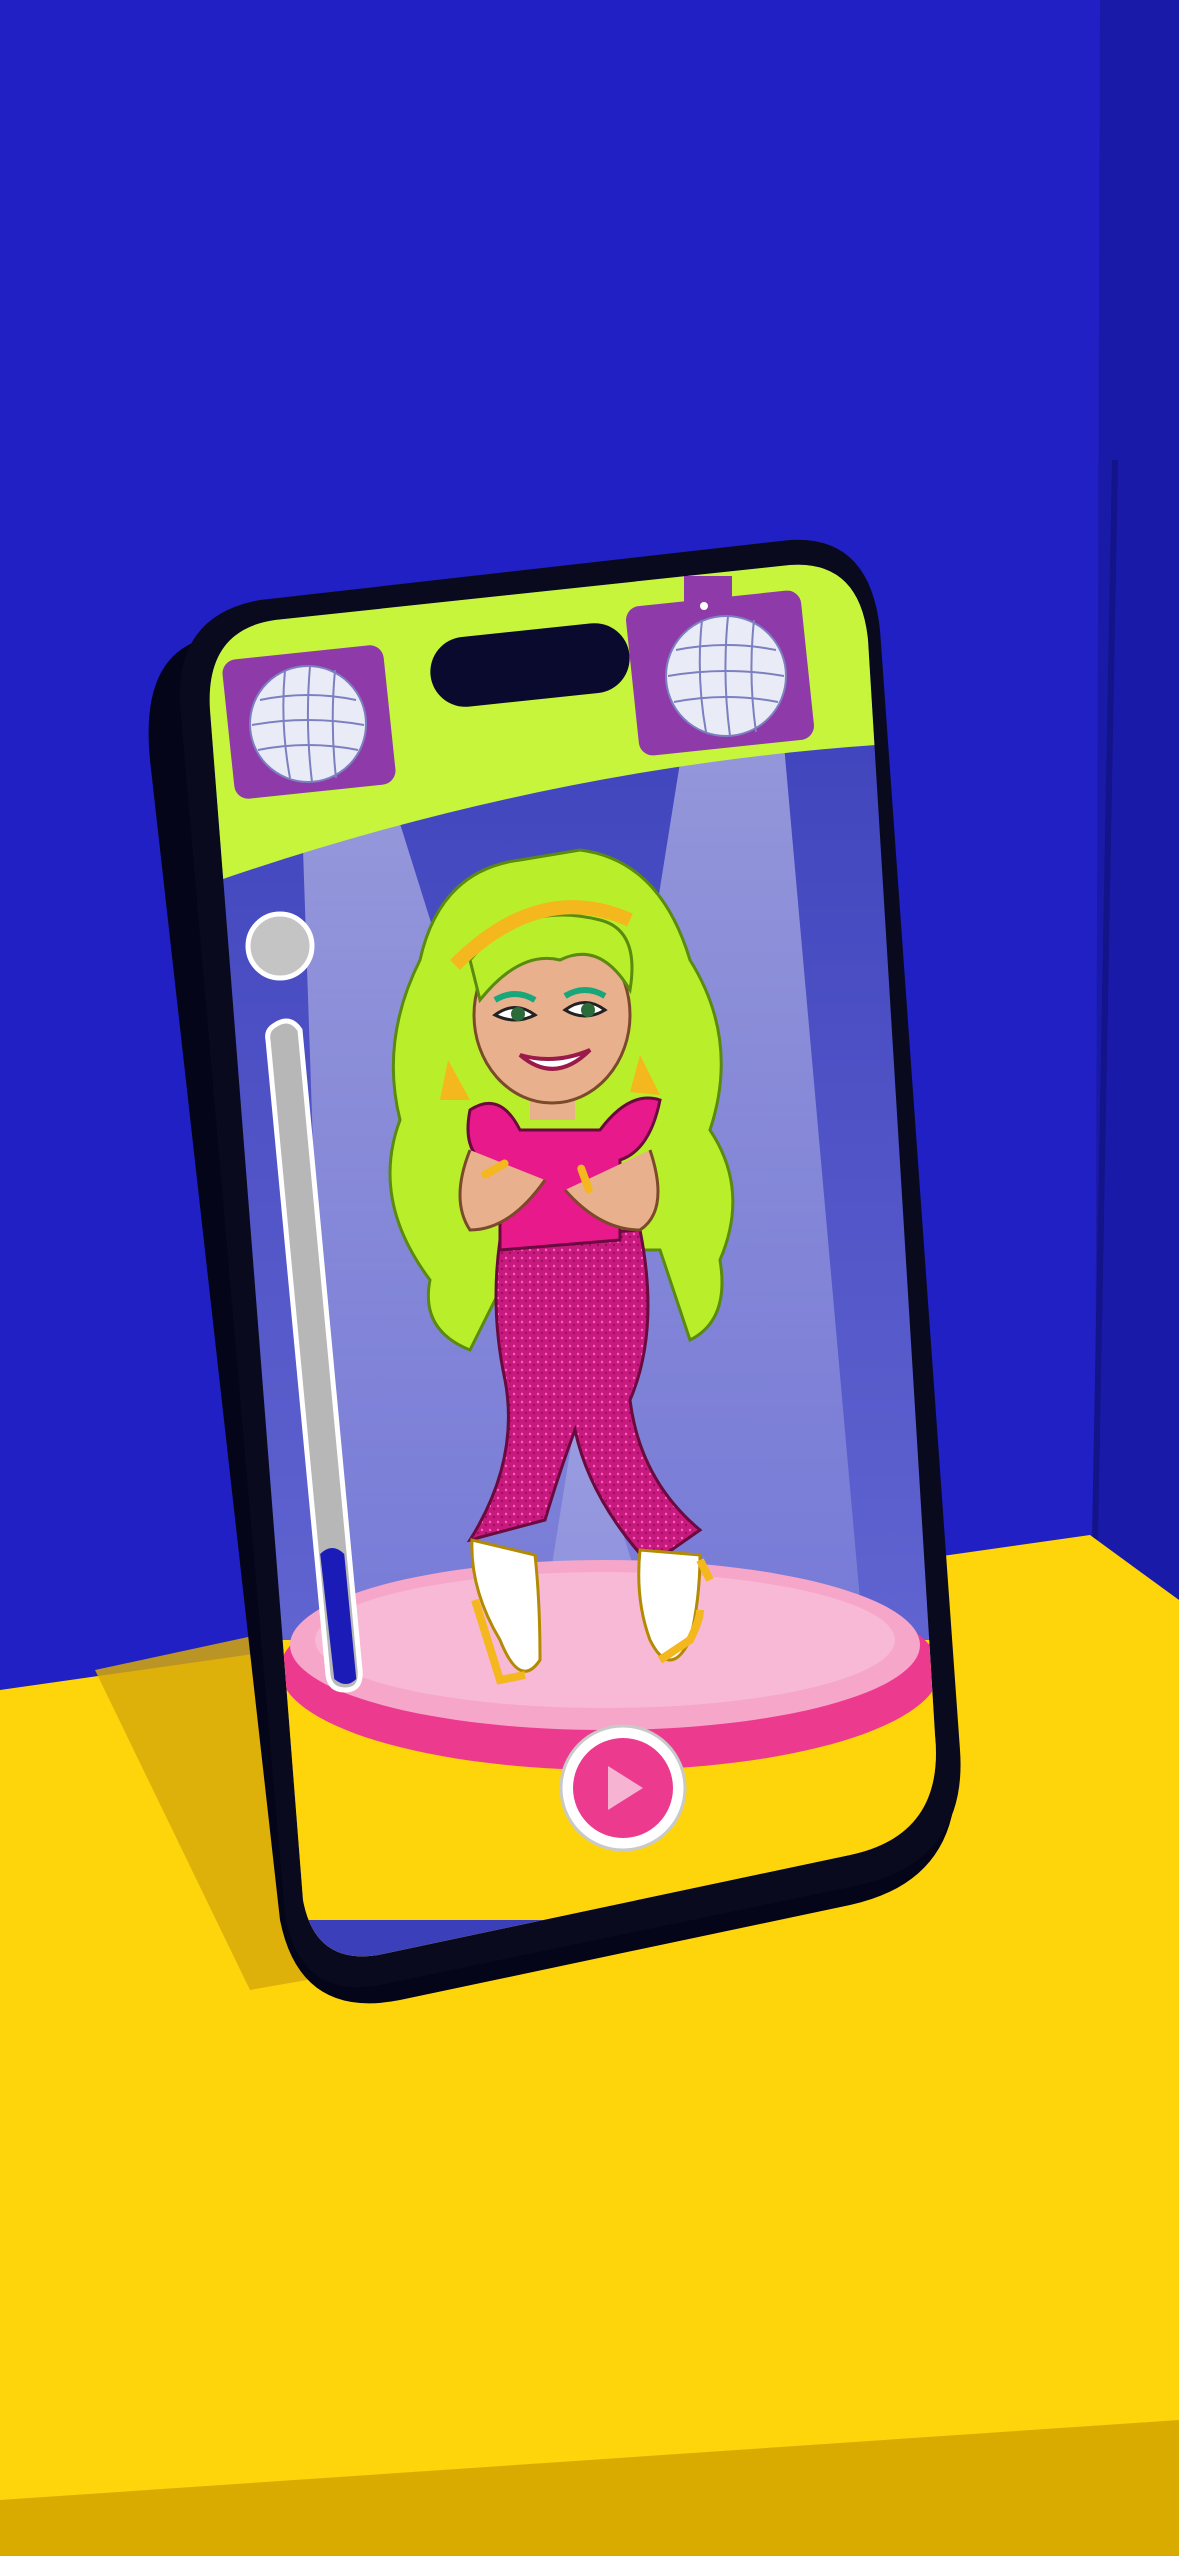 This screenshot has width=1179, height=2556. Describe the element at coordinates (280, 946) in the screenshot. I see `slider-knob` at that location.